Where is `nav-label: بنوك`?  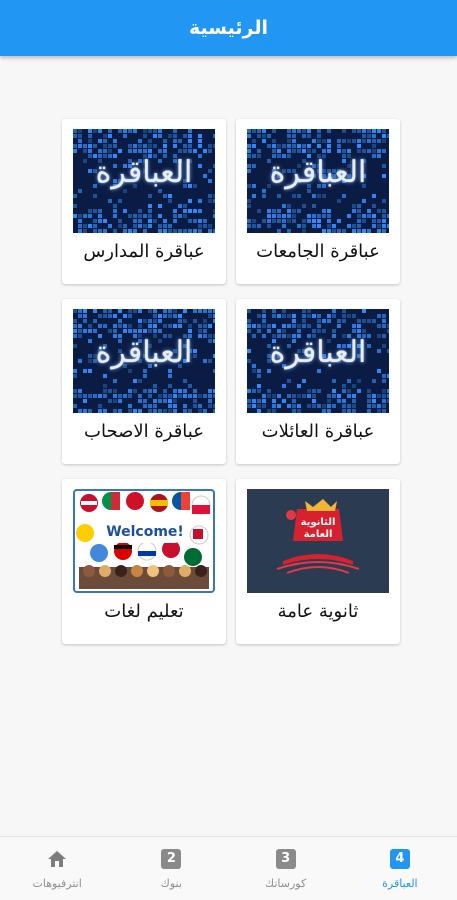
nav-label: بنوك is located at coordinates (171, 883).